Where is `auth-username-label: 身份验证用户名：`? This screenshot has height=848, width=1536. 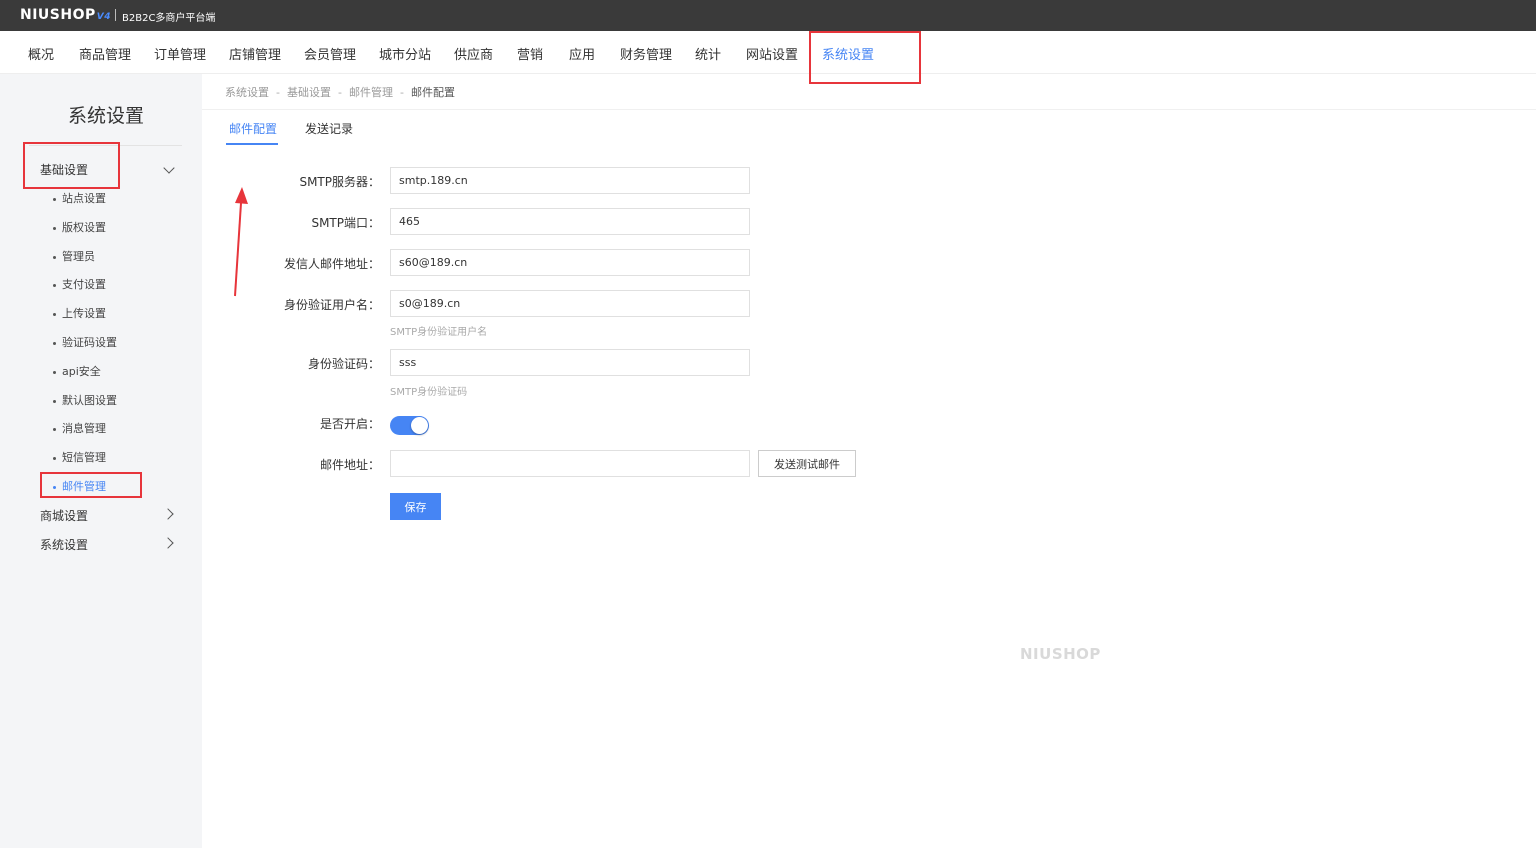 auth-username-label: 身份验证用户名： is located at coordinates (331, 305).